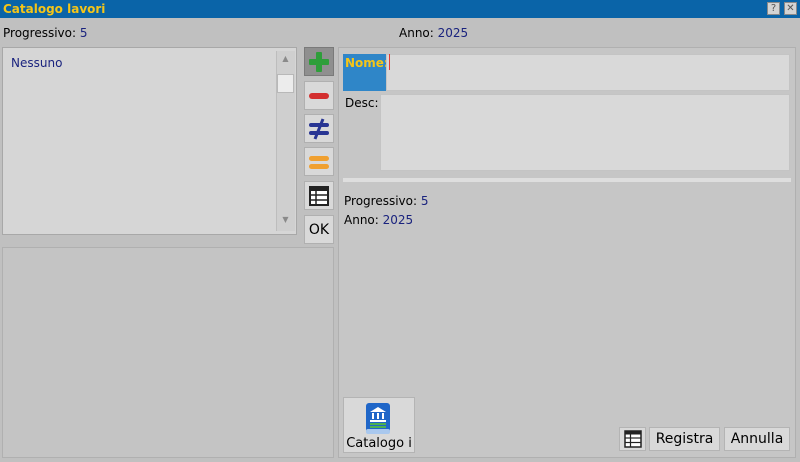 This screenshot has height=462, width=800. What do you see at coordinates (757, 439) in the screenshot?
I see `annulla-button: Annulla` at bounding box center [757, 439].